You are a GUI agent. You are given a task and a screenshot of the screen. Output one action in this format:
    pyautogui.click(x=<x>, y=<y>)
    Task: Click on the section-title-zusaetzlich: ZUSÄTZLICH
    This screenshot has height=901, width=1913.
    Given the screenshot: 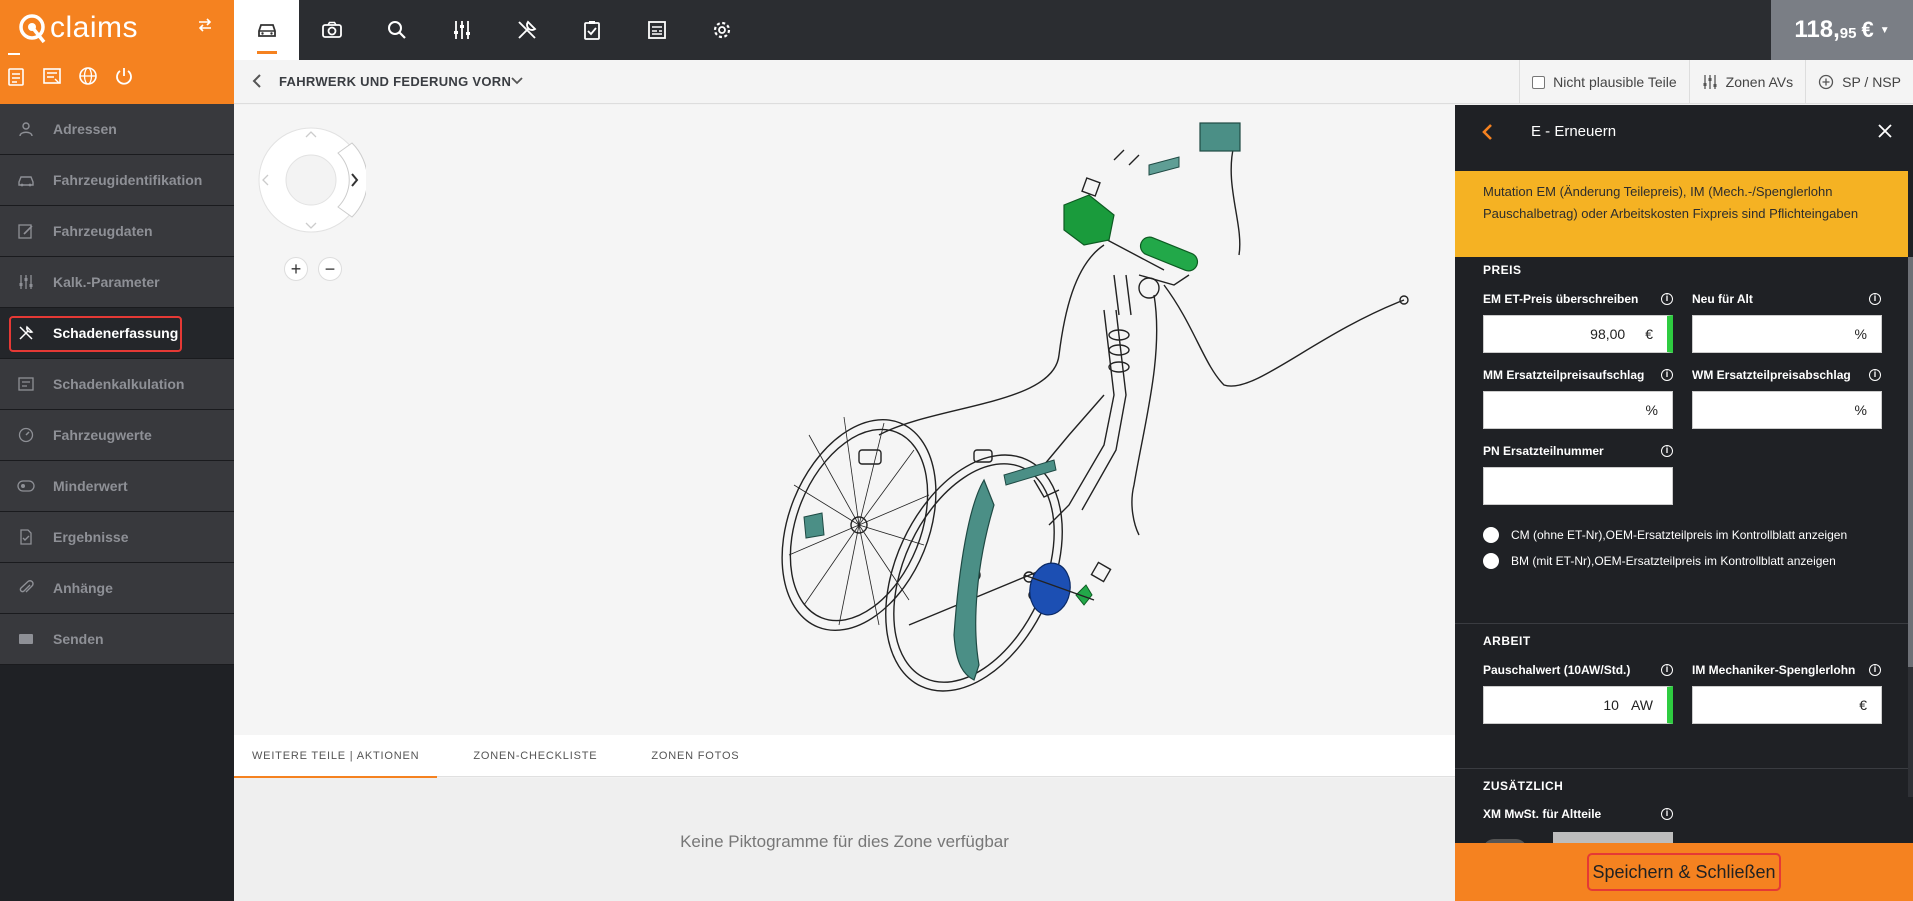 What is the action you would take?
    pyautogui.click(x=1523, y=786)
    